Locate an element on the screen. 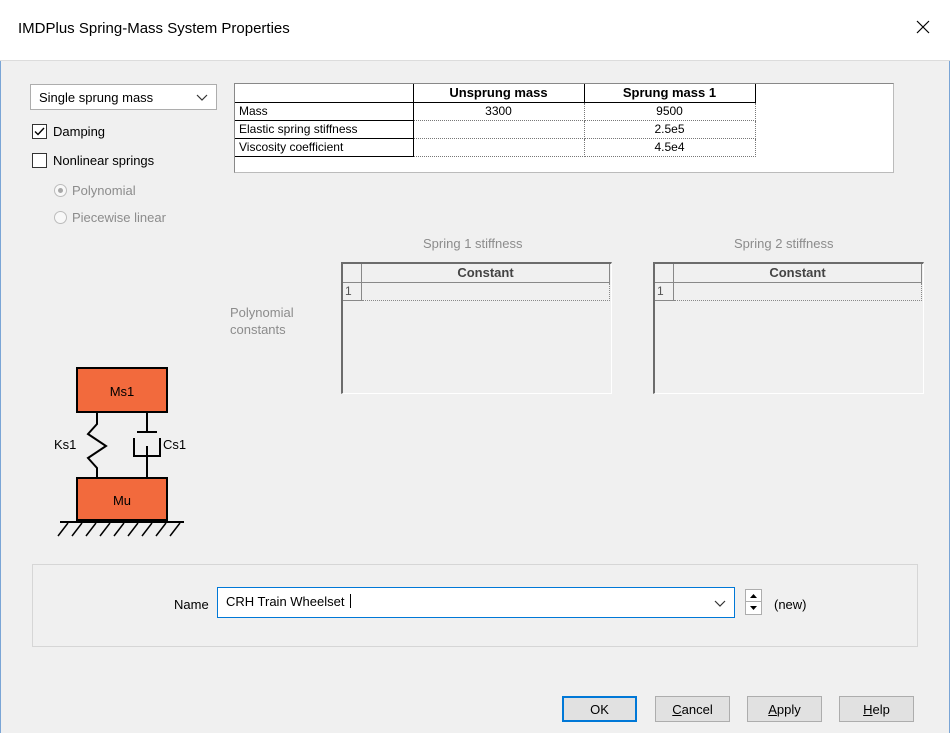  polynomial-label: Polynomial is located at coordinates (104, 190).